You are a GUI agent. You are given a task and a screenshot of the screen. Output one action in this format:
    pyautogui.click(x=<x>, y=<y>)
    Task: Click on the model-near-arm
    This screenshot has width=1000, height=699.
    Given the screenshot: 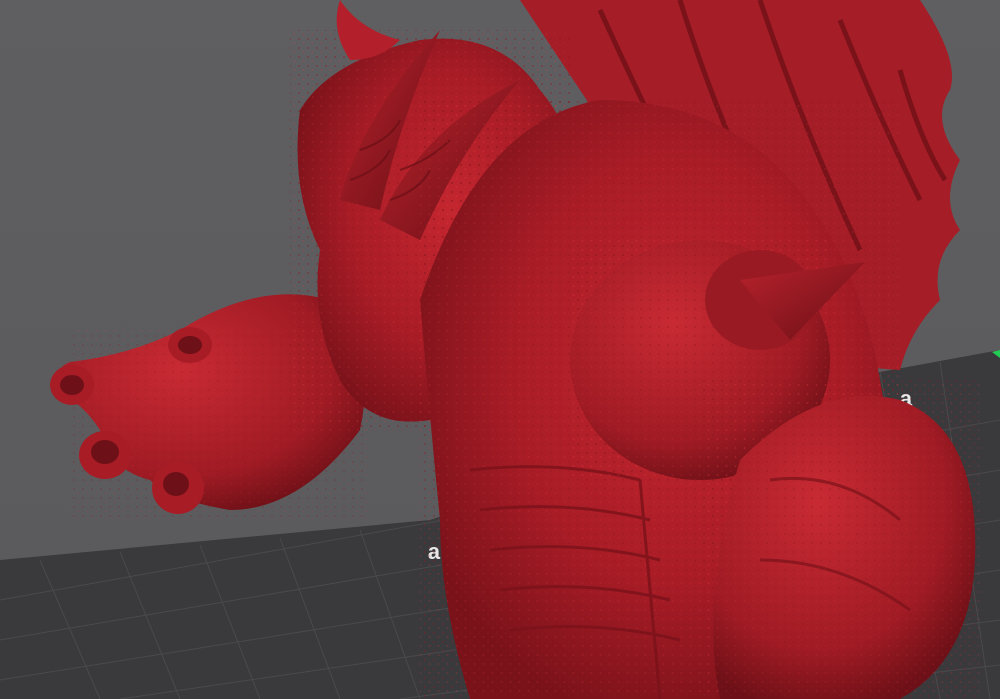 What is the action you would take?
    pyautogui.click(x=840, y=539)
    